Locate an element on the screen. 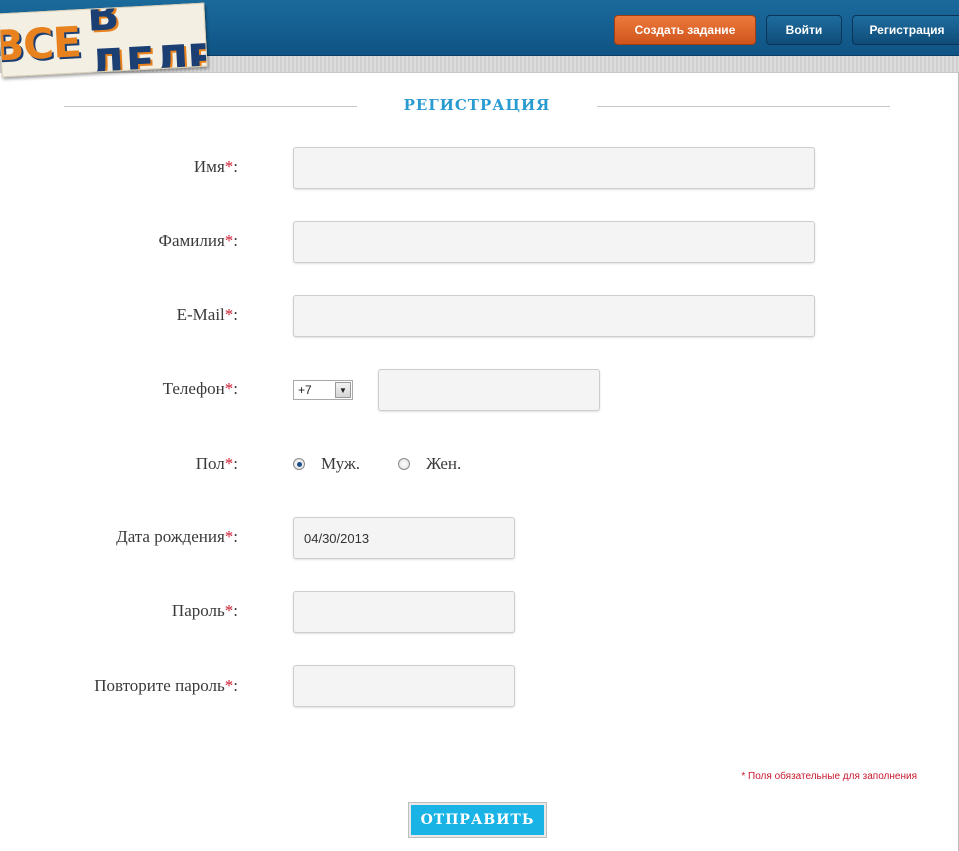  gender-male-label: Муж. is located at coordinates (340, 464).